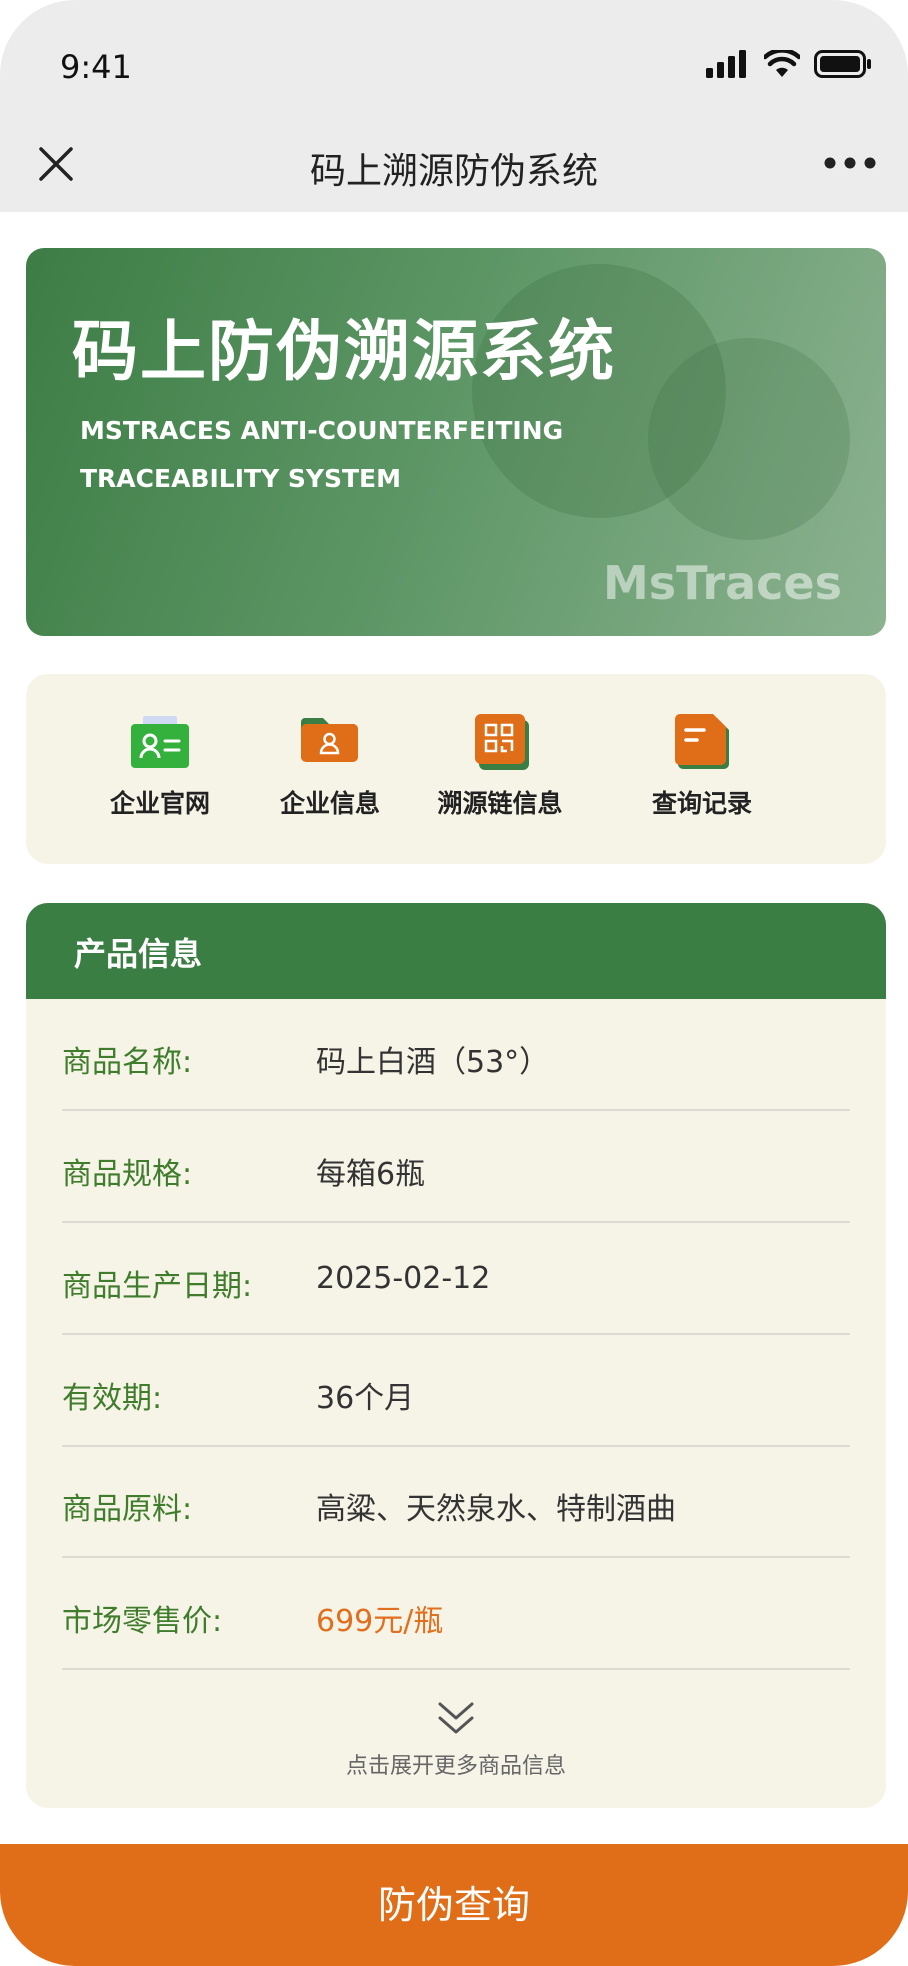  Describe the element at coordinates (782, 63) in the screenshot. I see `wifi-icon` at that location.